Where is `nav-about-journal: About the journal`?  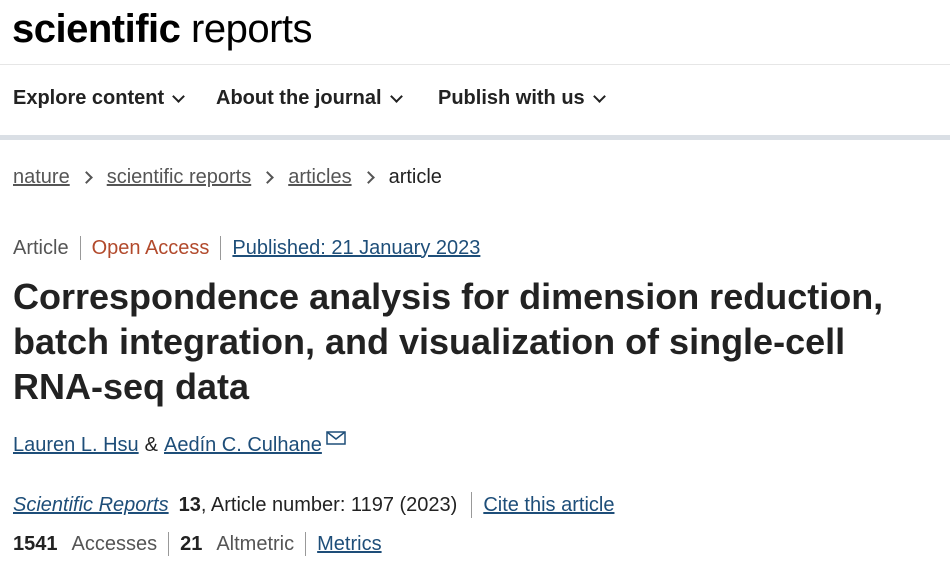 nav-about-journal: About the journal is located at coordinates (309, 98).